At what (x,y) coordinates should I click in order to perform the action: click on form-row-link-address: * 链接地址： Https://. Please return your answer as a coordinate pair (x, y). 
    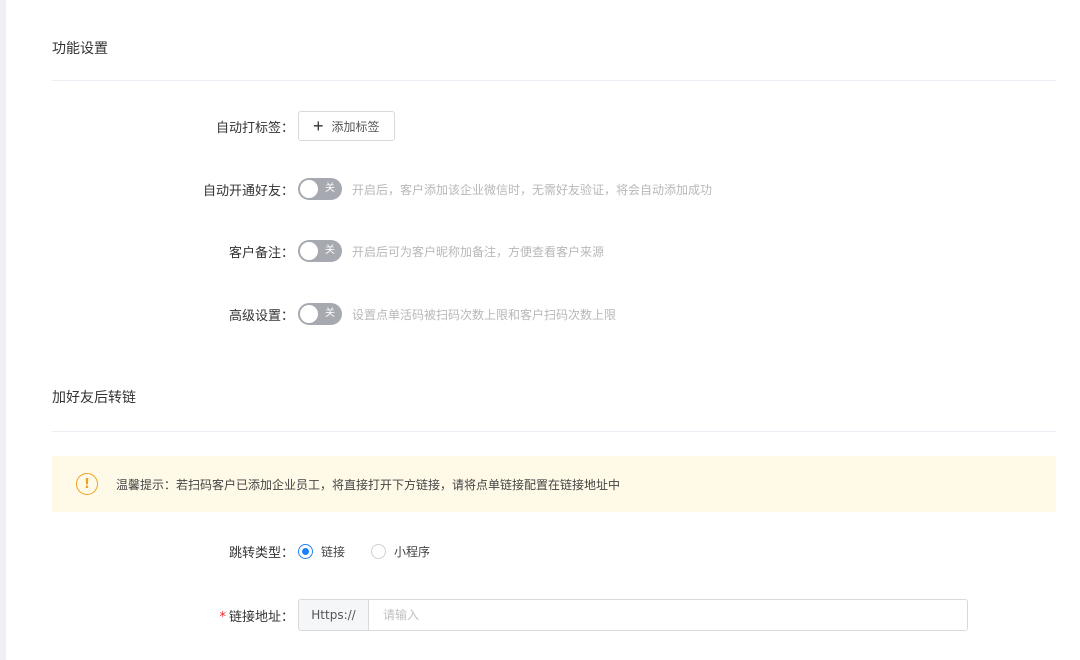
    Looking at the image, I should click on (554, 615).